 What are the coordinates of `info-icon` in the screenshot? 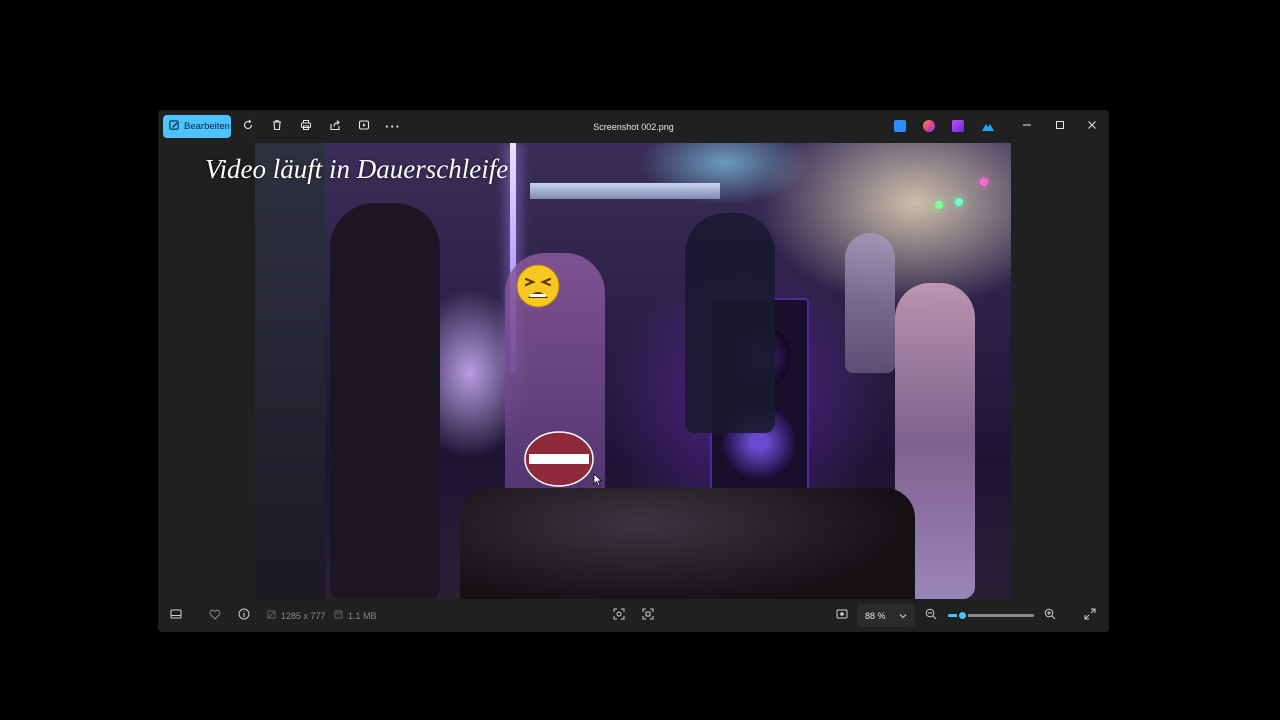 It's located at (244, 615).